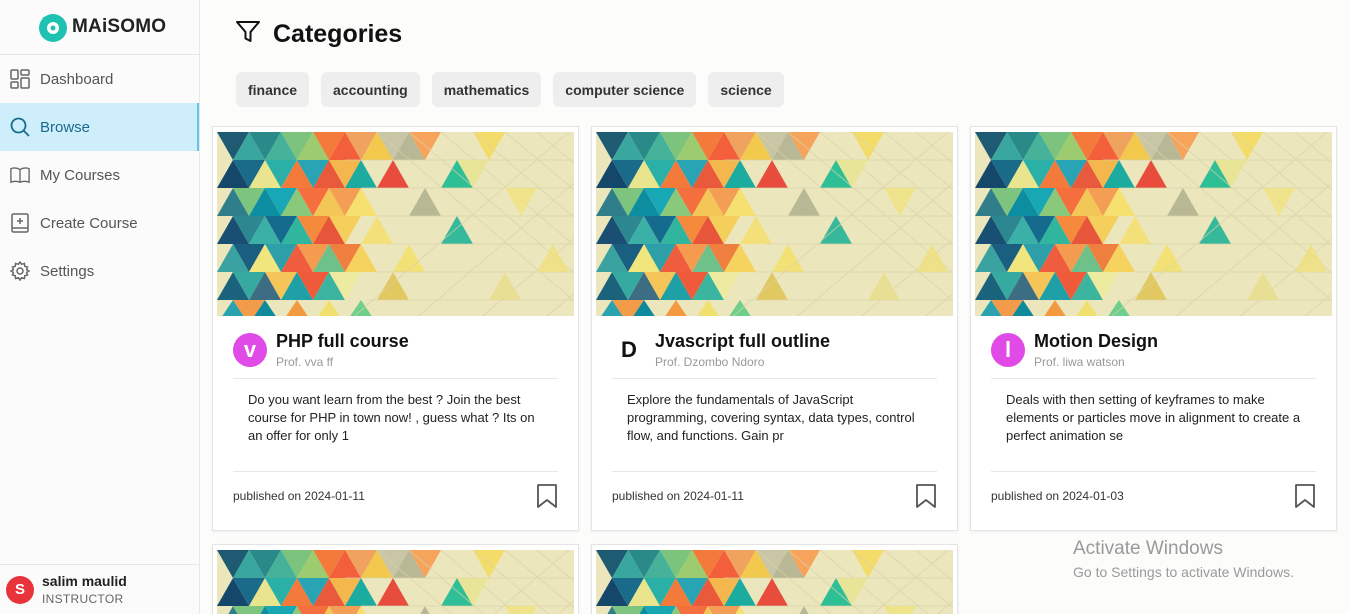 The height and width of the screenshot is (614, 1349). I want to click on page-header: Categories, so click(318, 34).